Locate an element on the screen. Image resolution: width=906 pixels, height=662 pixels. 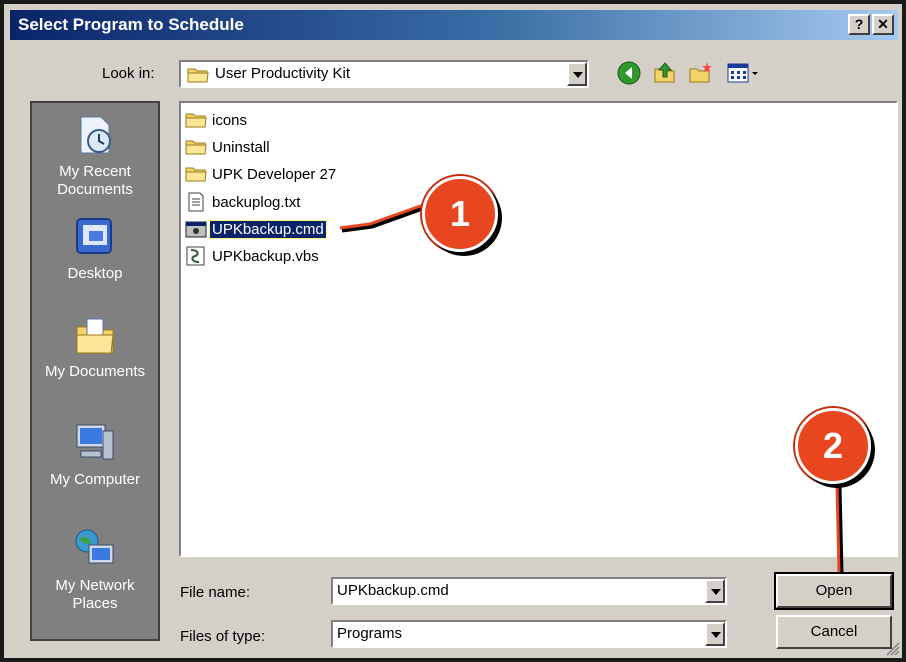
callout-badge-2: 2 is located at coordinates (833, 446).